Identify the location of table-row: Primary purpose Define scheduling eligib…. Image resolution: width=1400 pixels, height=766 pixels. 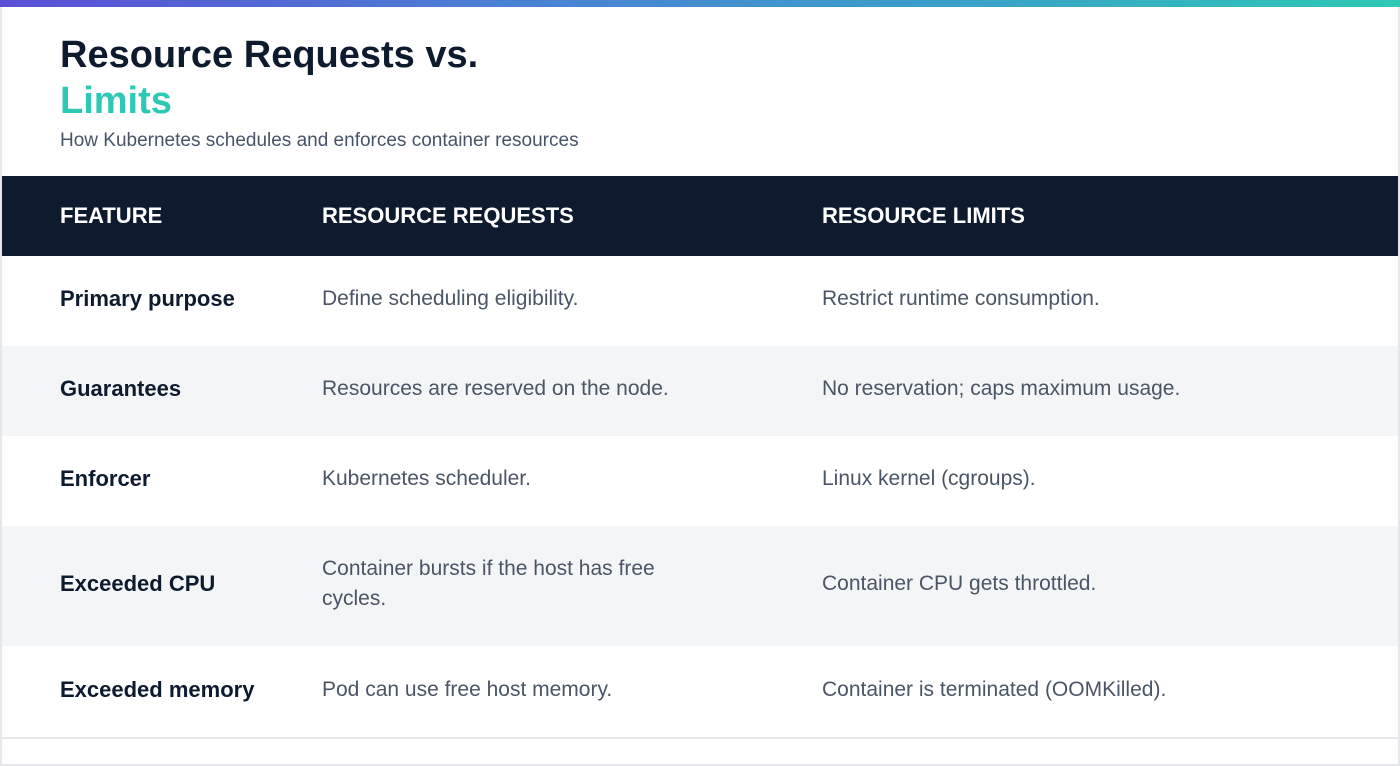
(700, 301).